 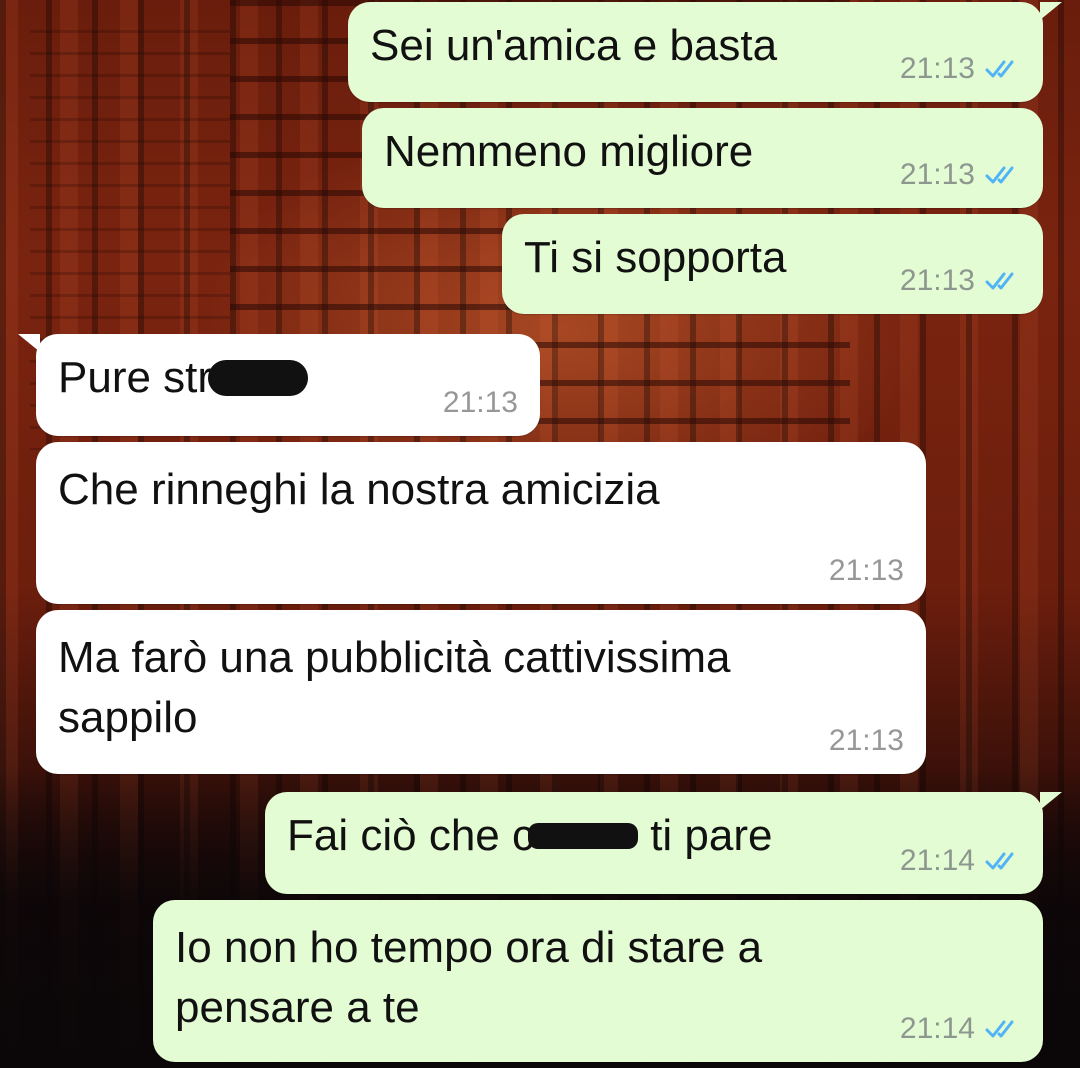 What do you see at coordinates (394, 657) in the screenshot?
I see `message-line: Ma farò una pubblicità cattivissima` at bounding box center [394, 657].